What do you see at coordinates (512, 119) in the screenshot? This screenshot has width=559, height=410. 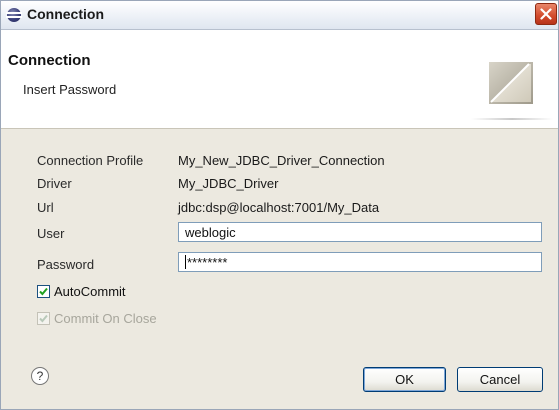 I see `banner-divider` at bounding box center [512, 119].